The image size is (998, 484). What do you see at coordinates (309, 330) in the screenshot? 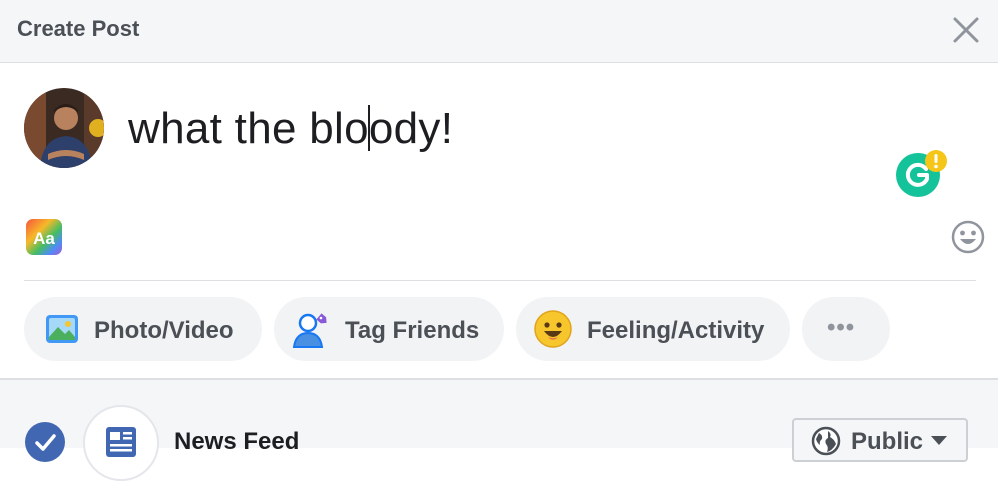
I see `tag-friends-icon` at bounding box center [309, 330].